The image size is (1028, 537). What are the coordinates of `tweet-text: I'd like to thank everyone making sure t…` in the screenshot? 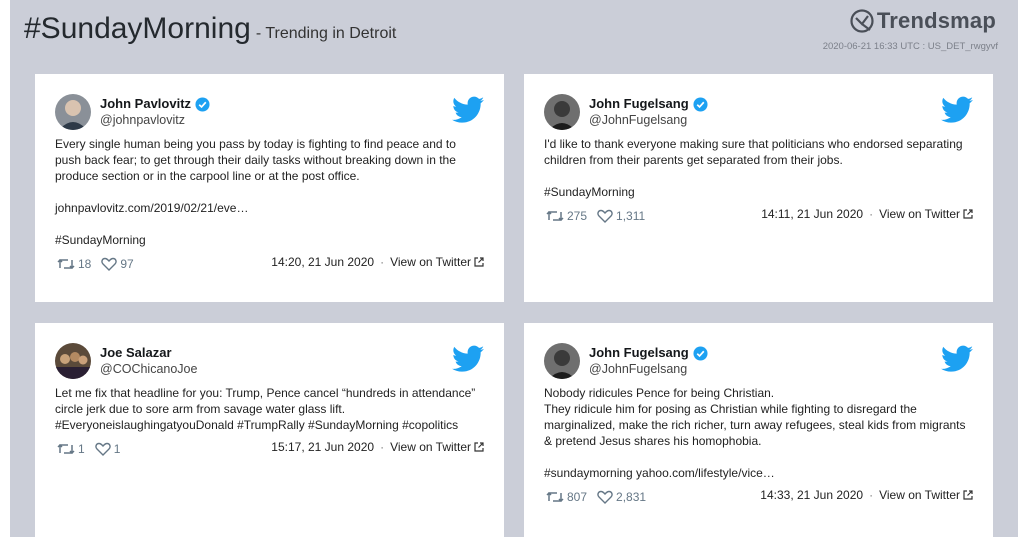 It's located at (753, 168).